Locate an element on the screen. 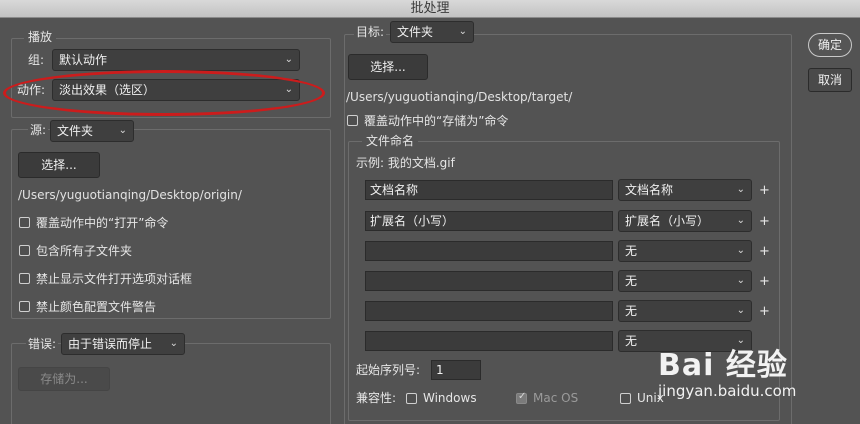 The height and width of the screenshot is (424, 860). override-open-checkbox: 覆盖动作中的“打开”命令 is located at coordinates (93, 222).